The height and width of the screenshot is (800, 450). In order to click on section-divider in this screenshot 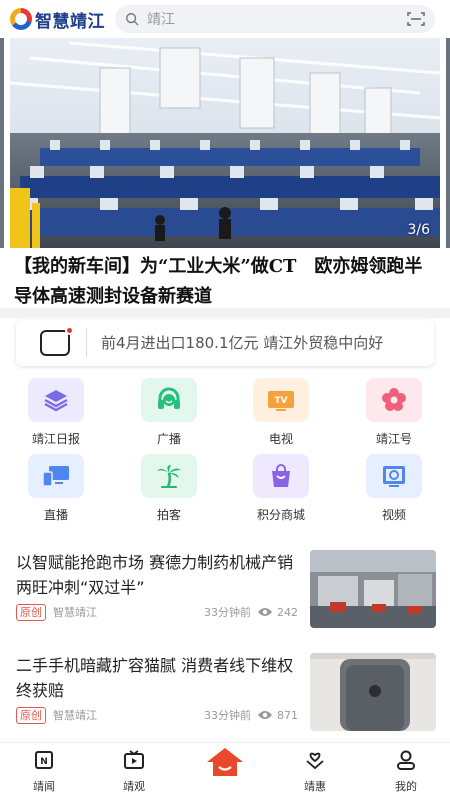, I will do `click(225, 313)`.